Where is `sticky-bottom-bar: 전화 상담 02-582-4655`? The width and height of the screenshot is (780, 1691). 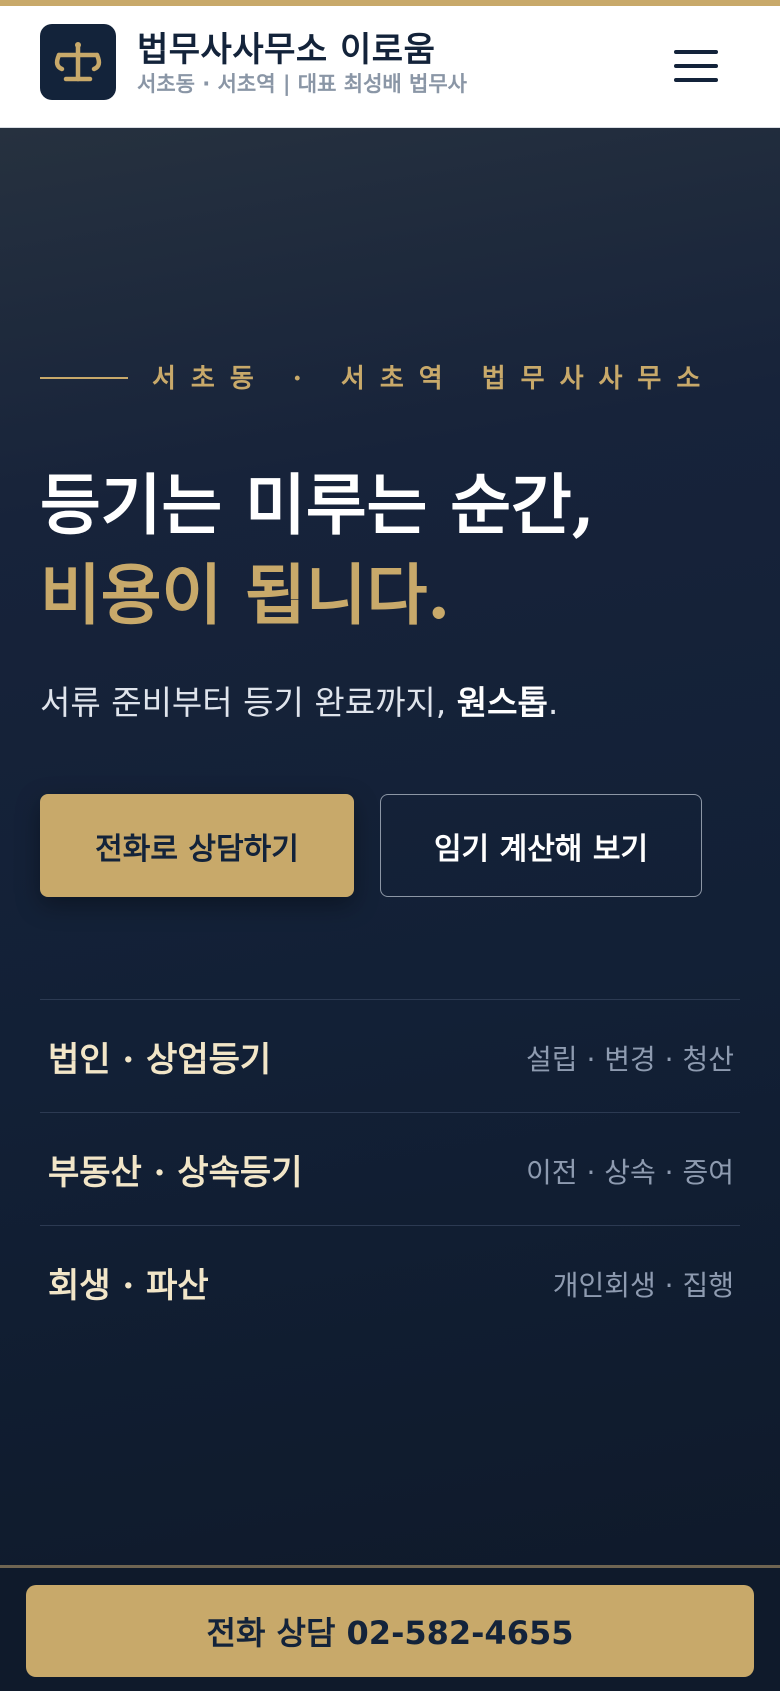
sticky-bottom-bar: 전화 상담 02-582-4655 is located at coordinates (390, 1628).